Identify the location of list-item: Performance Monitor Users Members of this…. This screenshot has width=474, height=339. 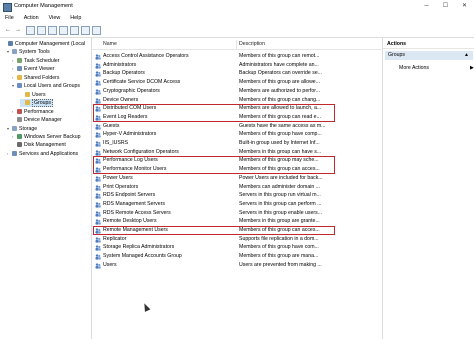
(236, 169).